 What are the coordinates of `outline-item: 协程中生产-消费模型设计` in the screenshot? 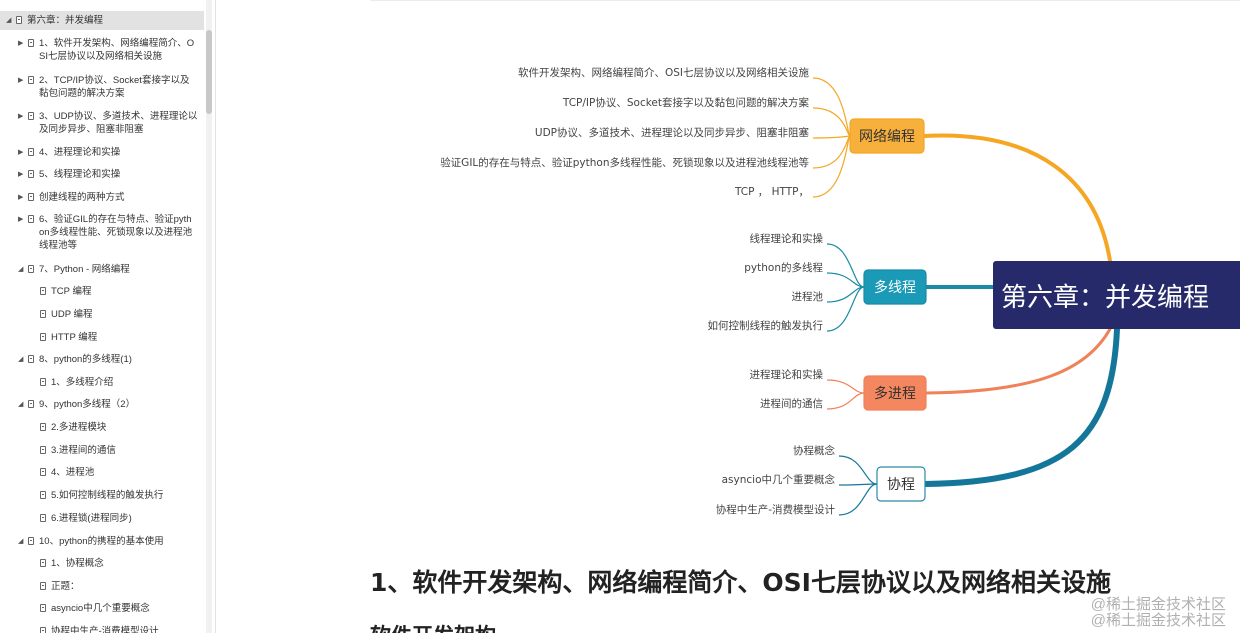 It's located at (102, 629).